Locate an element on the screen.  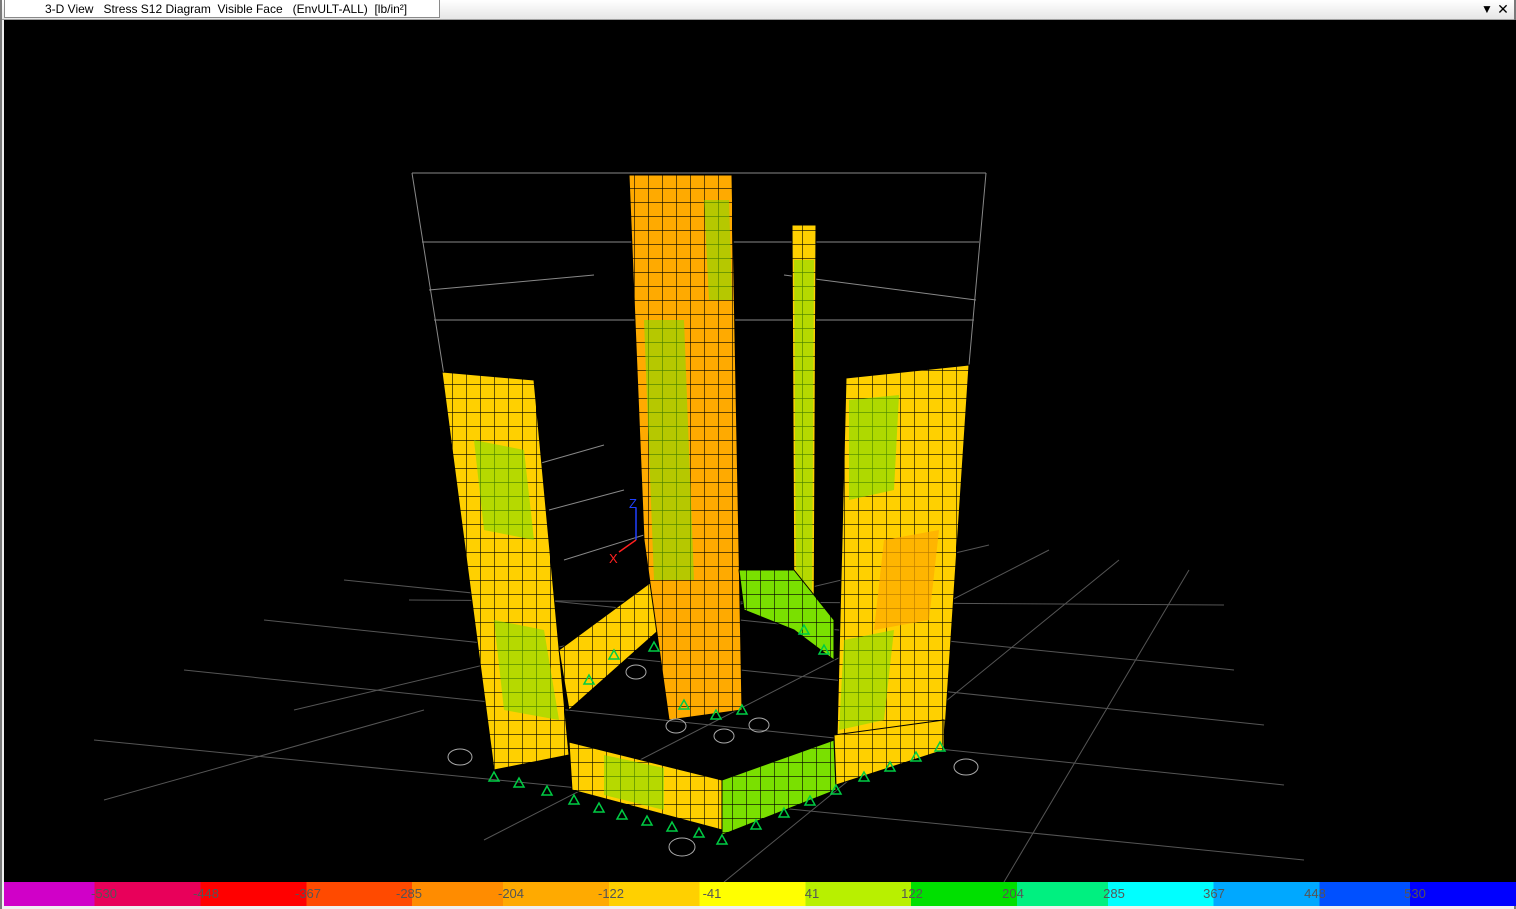
bottom-right-wall is located at coordinates (779, 787).